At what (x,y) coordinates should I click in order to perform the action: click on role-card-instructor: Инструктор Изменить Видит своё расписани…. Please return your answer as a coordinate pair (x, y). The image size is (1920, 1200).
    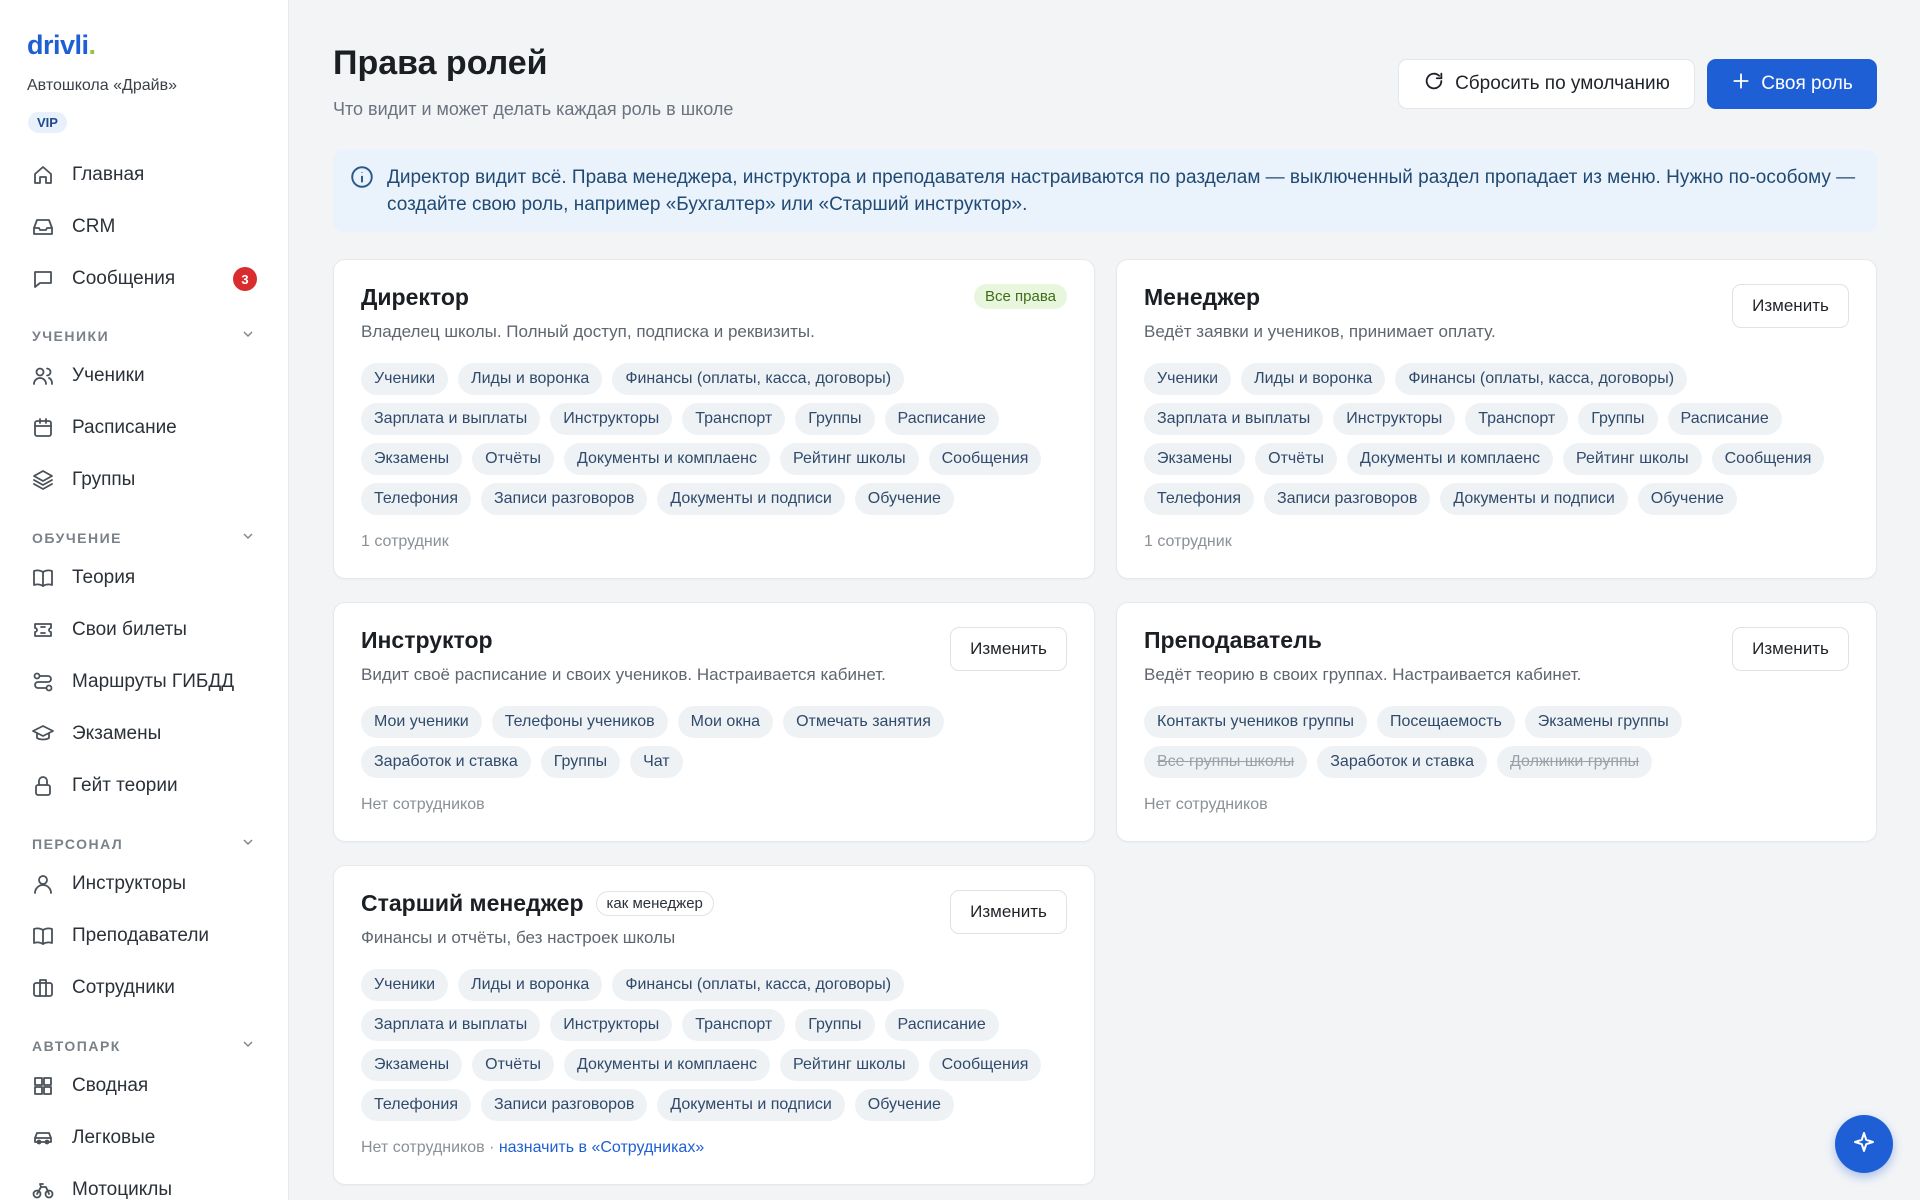
    Looking at the image, I should click on (714, 722).